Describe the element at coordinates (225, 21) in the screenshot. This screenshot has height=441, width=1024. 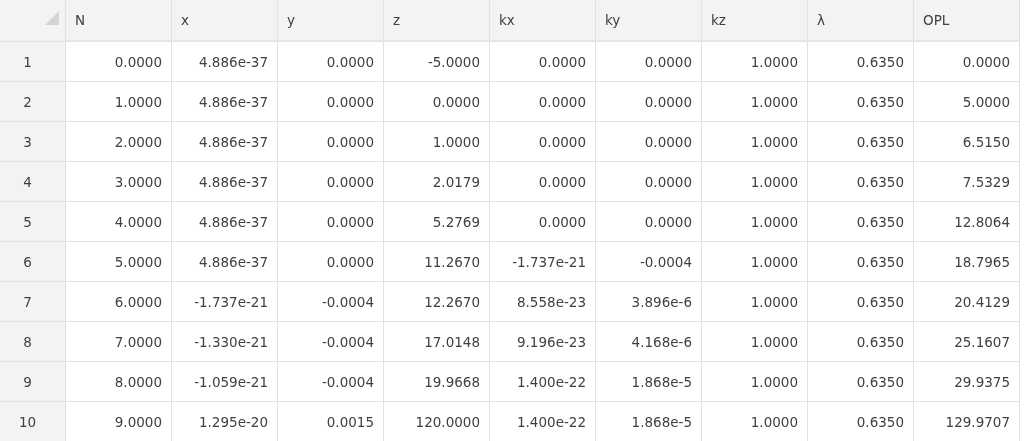
I see `column-header: x` at that location.